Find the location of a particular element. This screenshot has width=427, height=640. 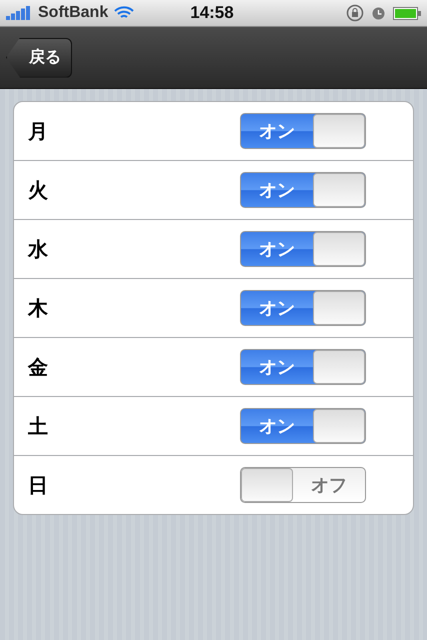

carrier-name: SoftBank is located at coordinates (73, 13).